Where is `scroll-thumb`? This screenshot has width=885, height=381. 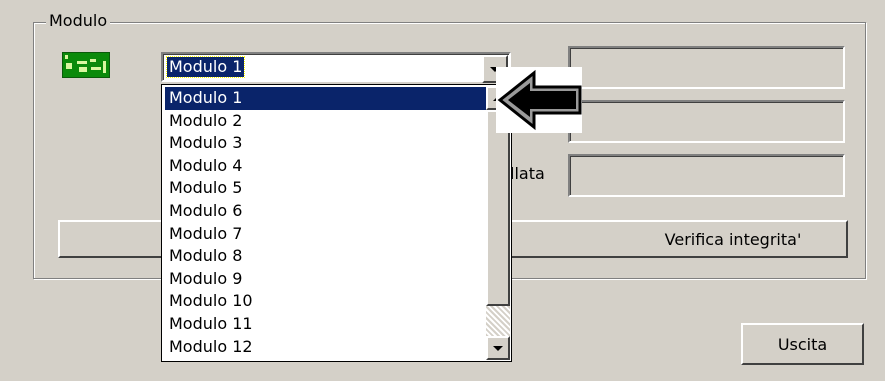 scroll-thumb is located at coordinates (498, 208).